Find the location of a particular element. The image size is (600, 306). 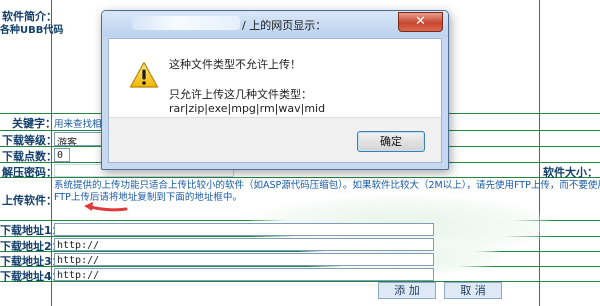

allowed-types-message: 只允许上传这几种文件类型：rar|zip|exe|mpg|rm|wav|mid is located at coordinates (247, 101).